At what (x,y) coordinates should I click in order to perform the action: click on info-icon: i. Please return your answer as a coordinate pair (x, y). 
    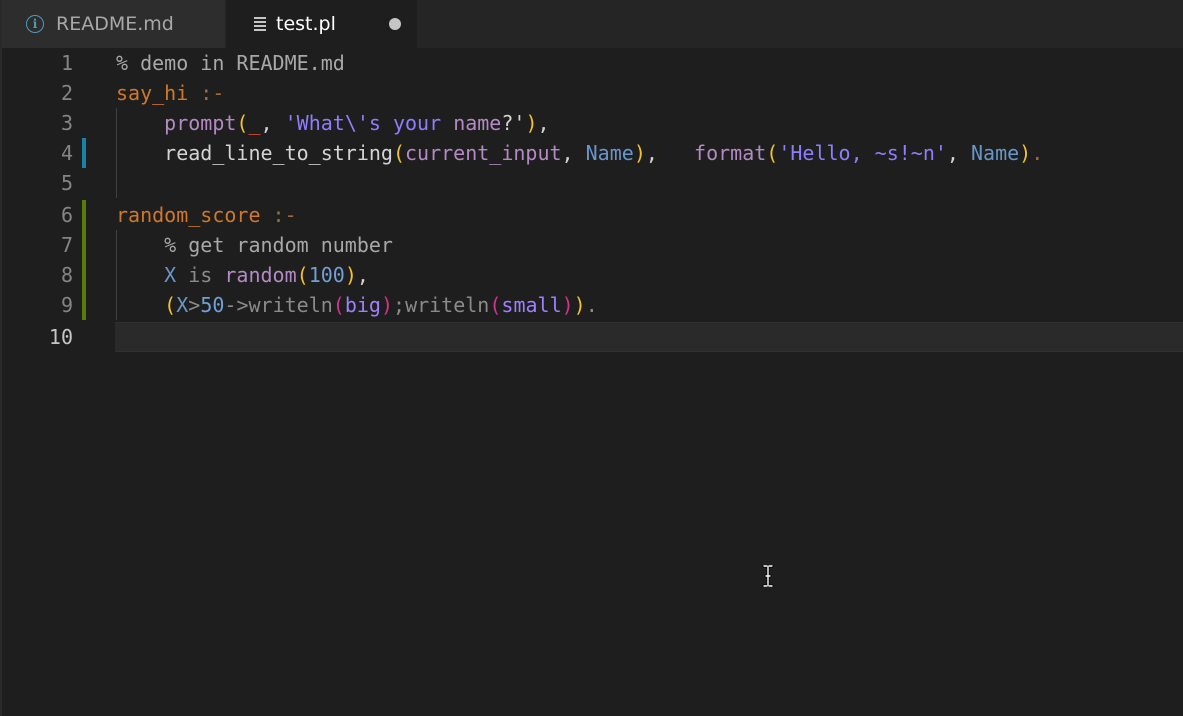
    Looking at the image, I should click on (35, 24).